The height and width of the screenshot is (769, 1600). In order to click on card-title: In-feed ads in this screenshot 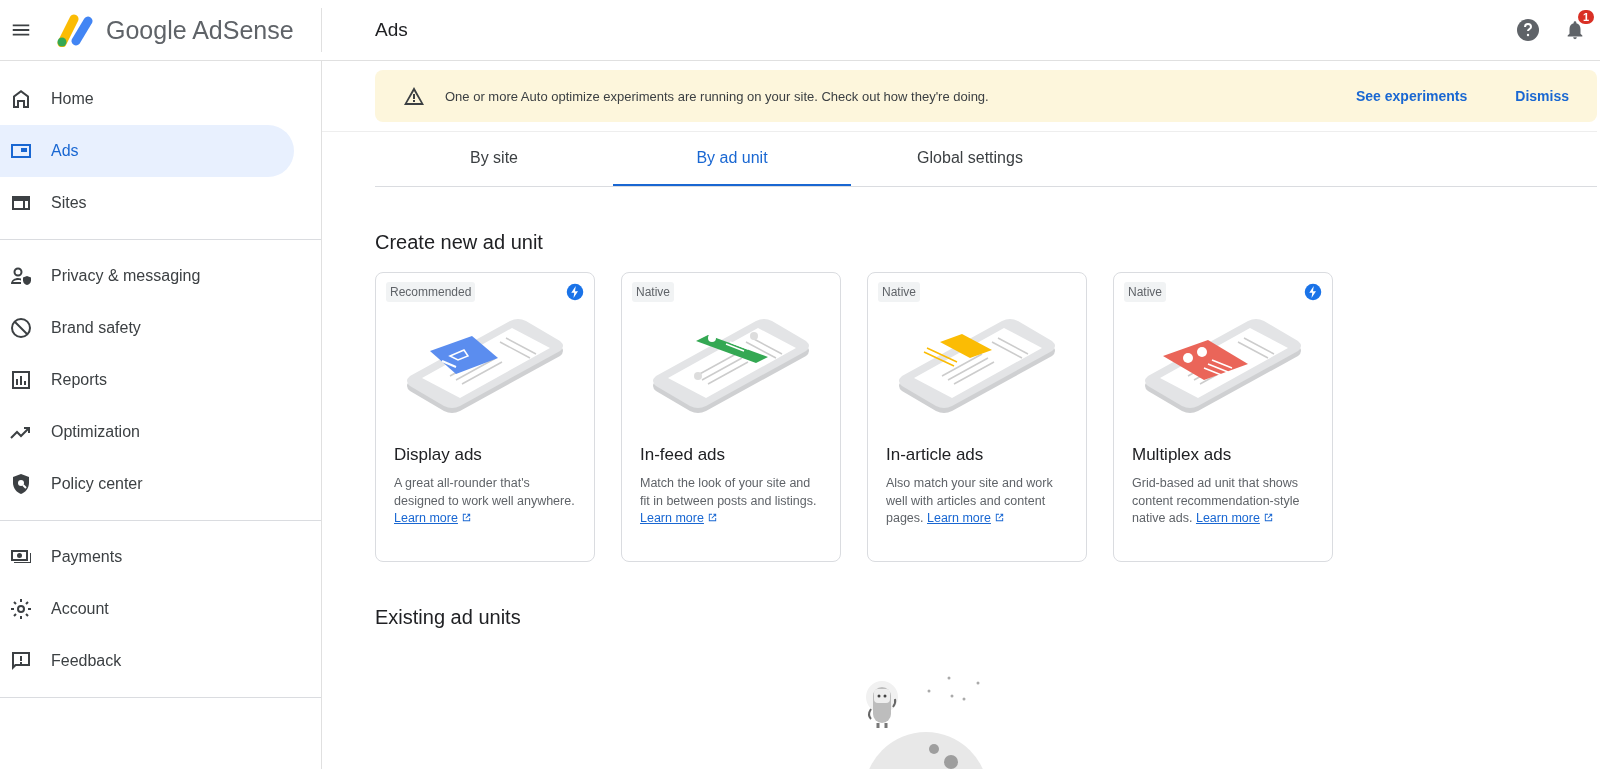, I will do `click(683, 455)`.